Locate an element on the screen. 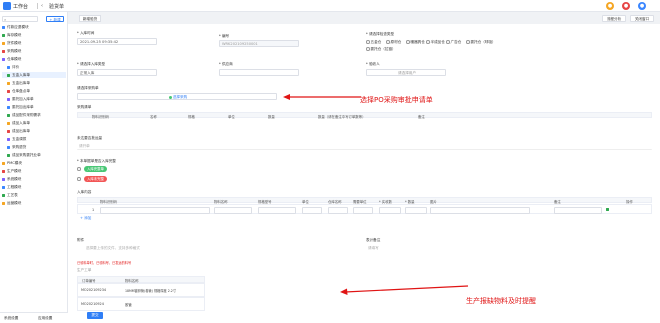  sidebar-item-label: 采购退货 is located at coordinates (19, 147).